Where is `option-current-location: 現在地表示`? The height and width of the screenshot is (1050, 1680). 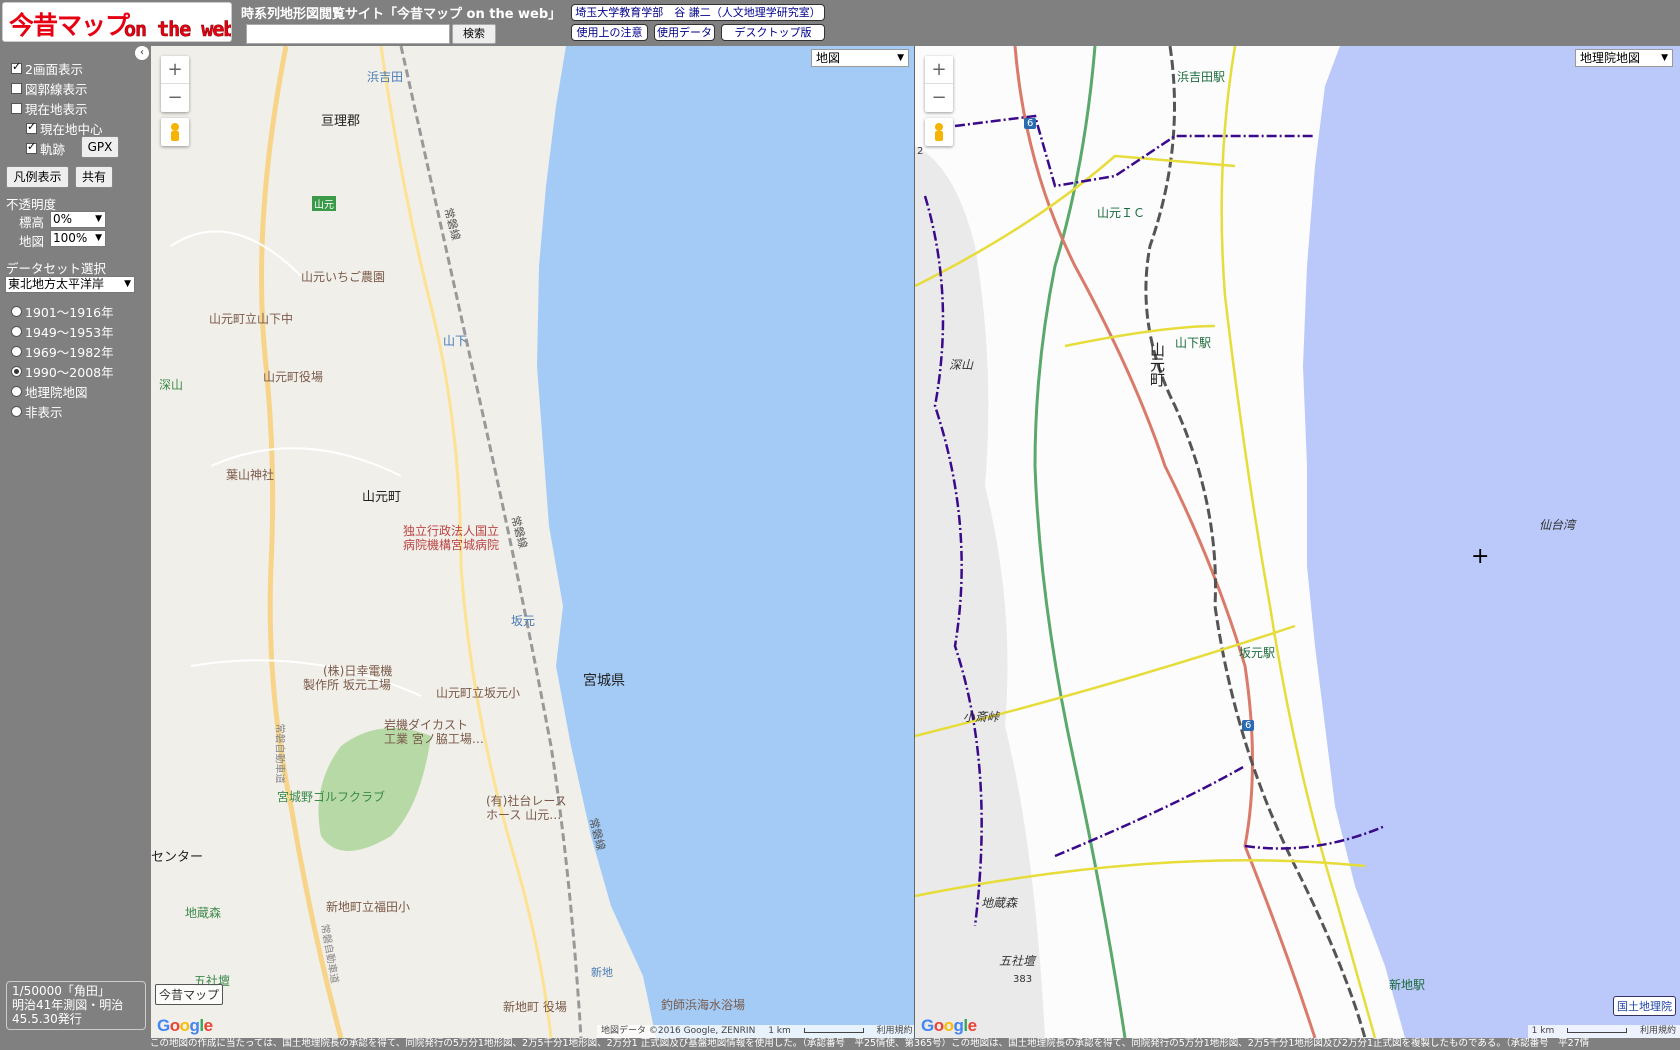 option-current-location: 現在地表示 is located at coordinates (49, 108).